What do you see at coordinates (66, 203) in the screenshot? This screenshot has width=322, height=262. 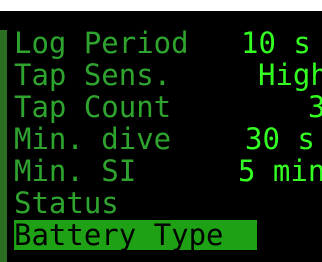 I see `menu-item-label: Status` at bounding box center [66, 203].